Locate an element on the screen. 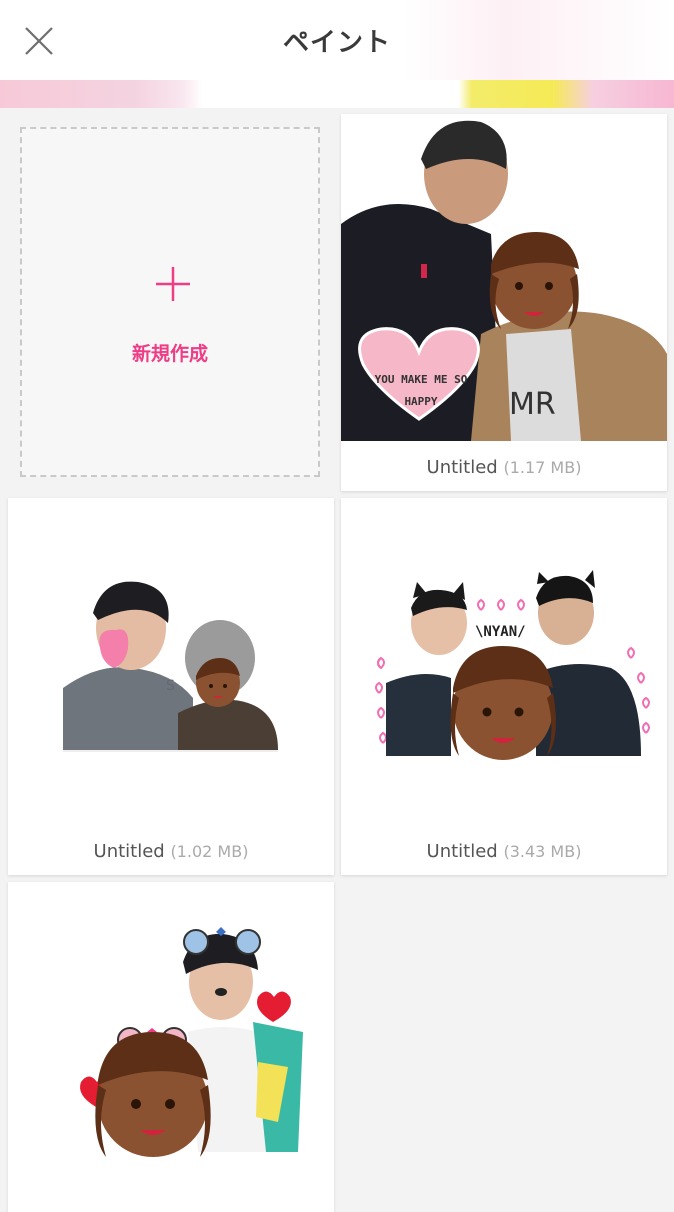 The image size is (674, 1212). decorative-banner is located at coordinates (337, 94).